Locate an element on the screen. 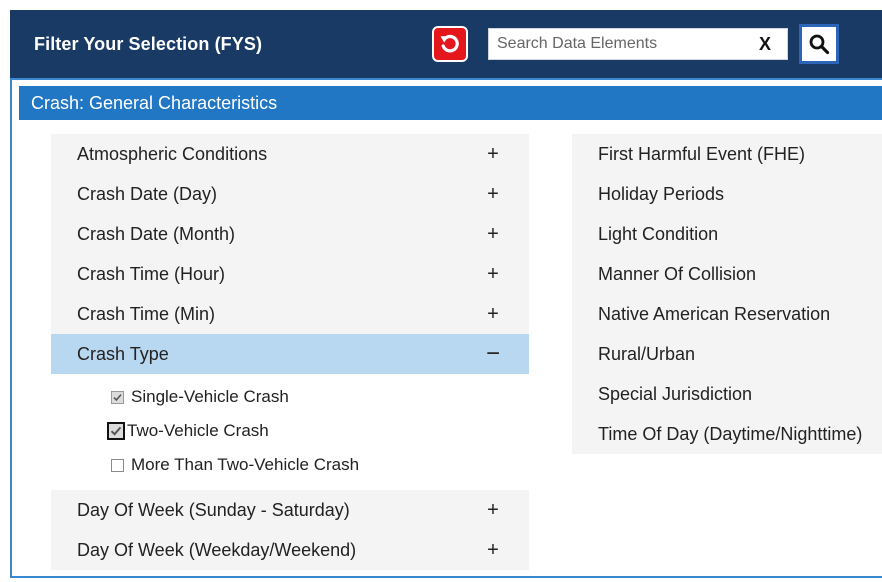 The height and width of the screenshot is (582, 882). option-more-than-two-vehicle-crash: More Than Two-Vehicle Crash is located at coordinates (290, 465).